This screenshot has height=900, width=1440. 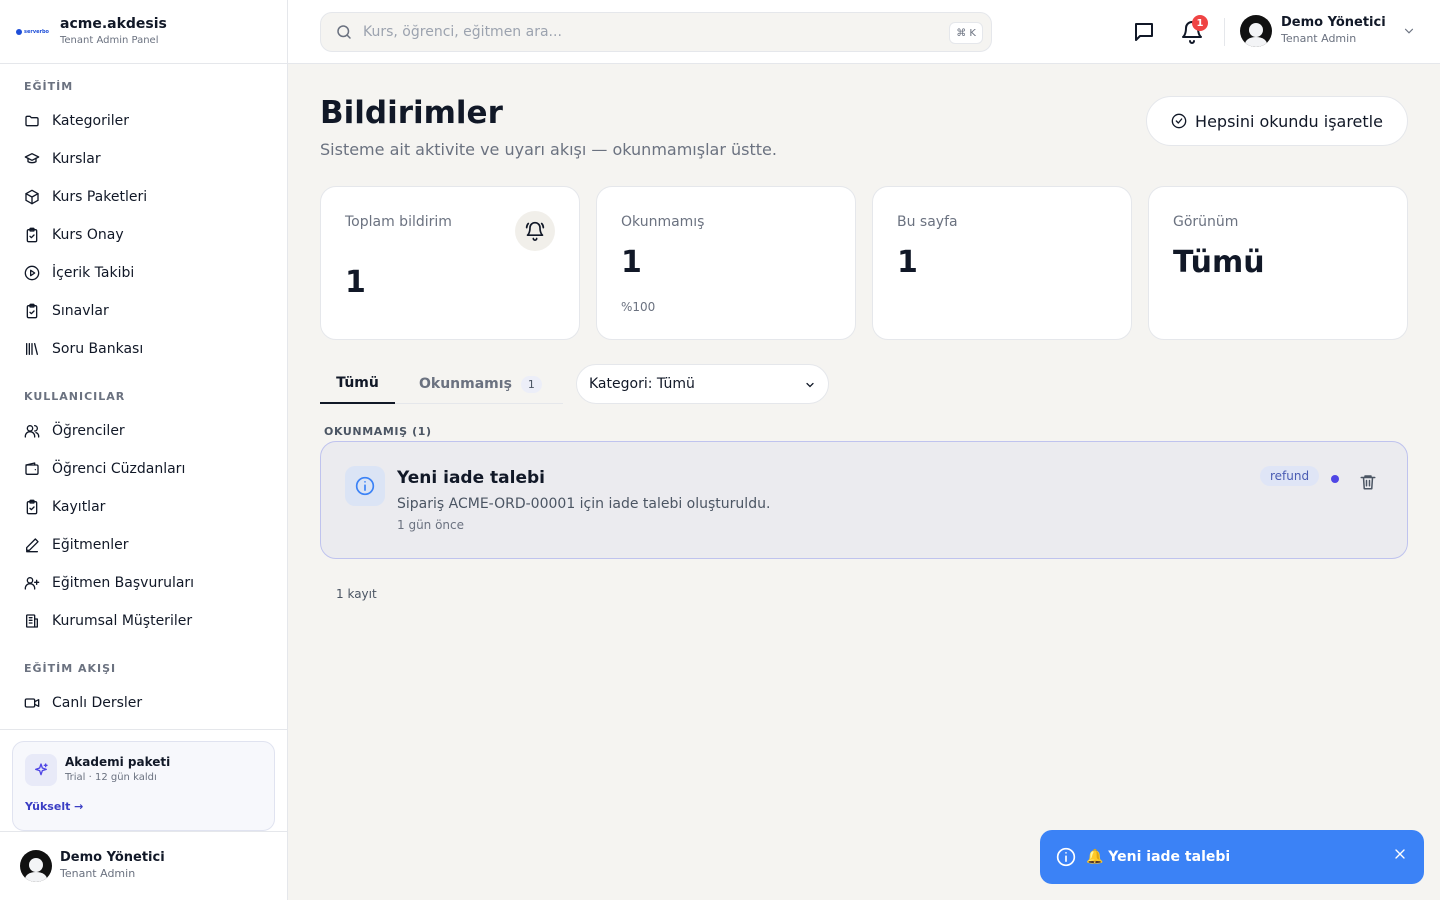 I want to click on sidebar-item-icerik-takibi: İçerik Takibi, so click(x=143, y=273).